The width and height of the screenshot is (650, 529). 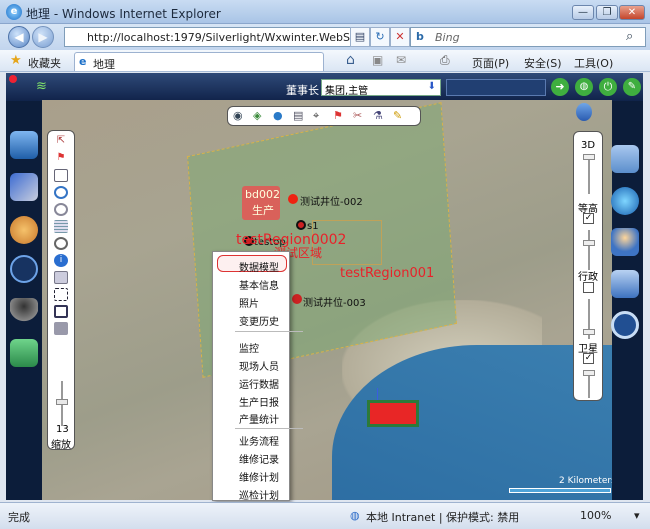 What do you see at coordinates (360, 37) in the screenshot?
I see `compatibility-icon: ▤` at bounding box center [360, 37].